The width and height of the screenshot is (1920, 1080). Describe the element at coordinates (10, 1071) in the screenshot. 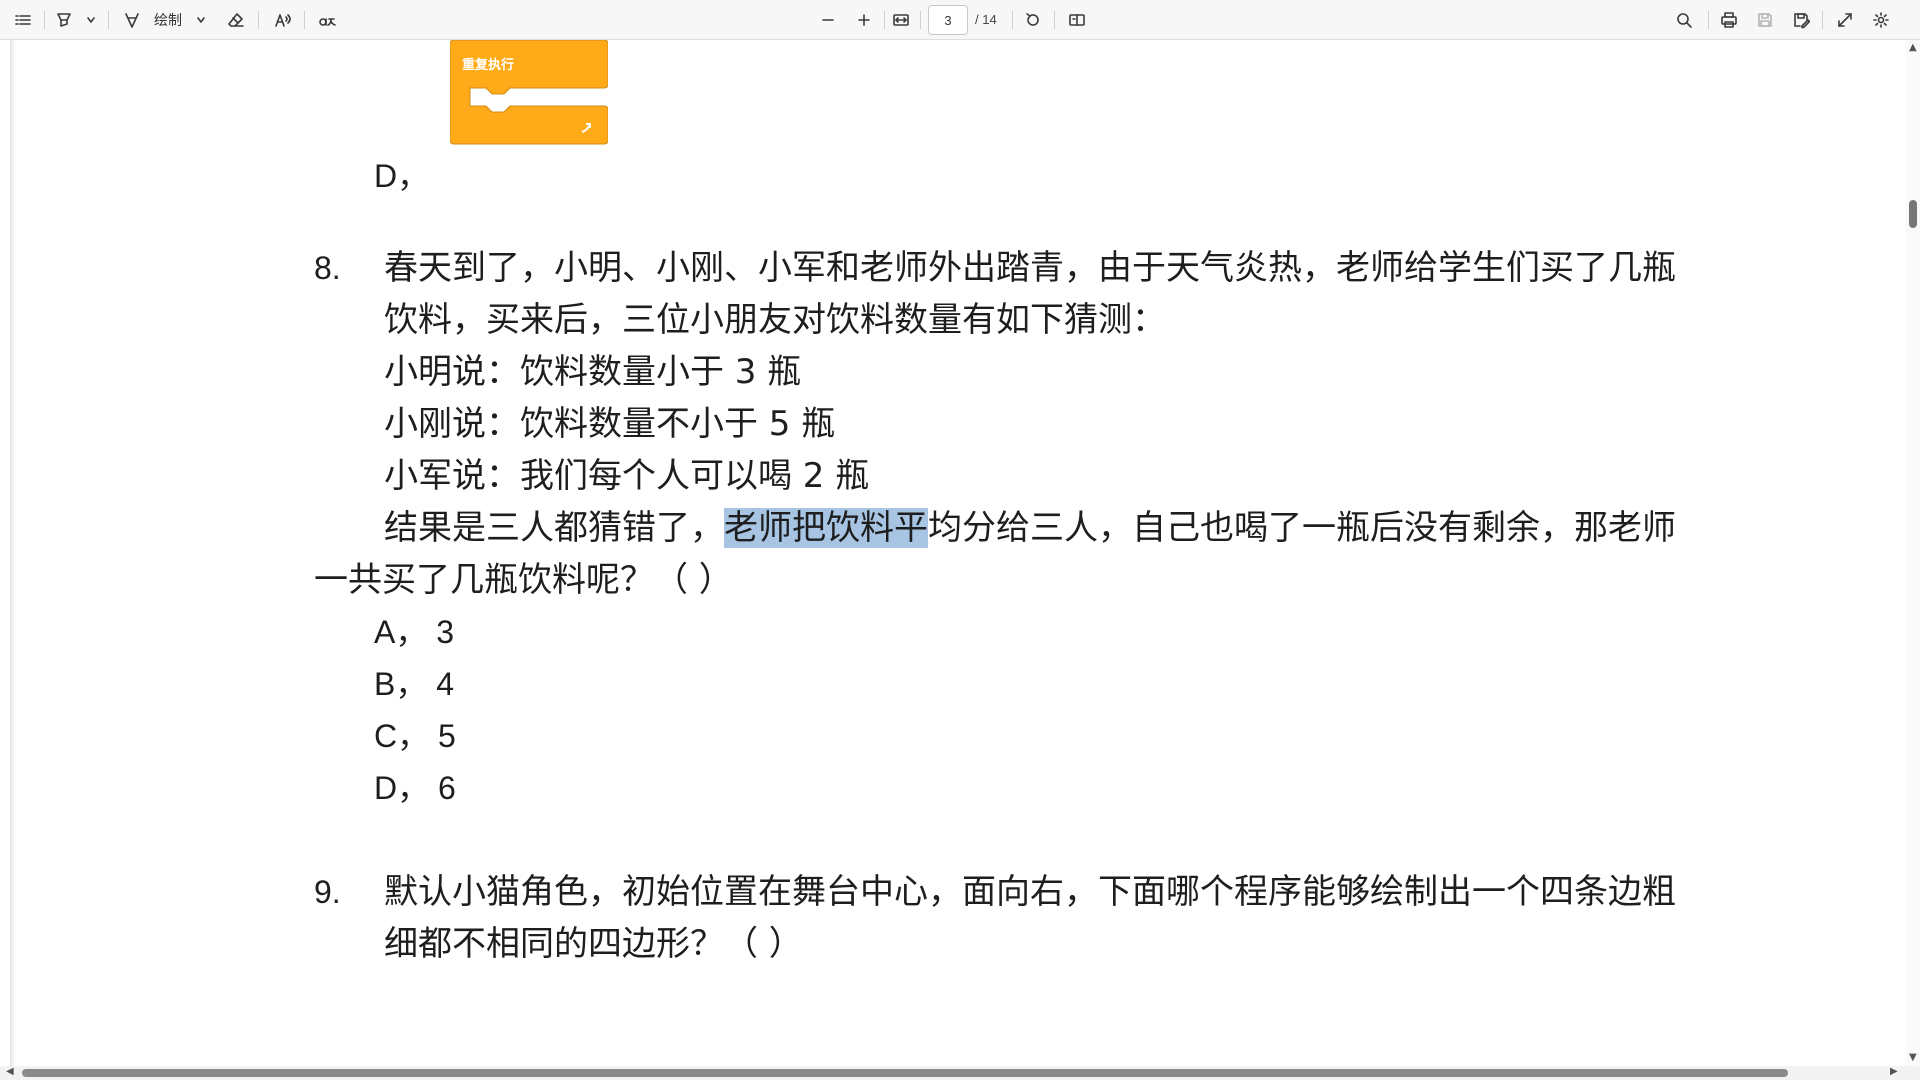

I see `scroll-left-arrow-icon: ◀` at that location.